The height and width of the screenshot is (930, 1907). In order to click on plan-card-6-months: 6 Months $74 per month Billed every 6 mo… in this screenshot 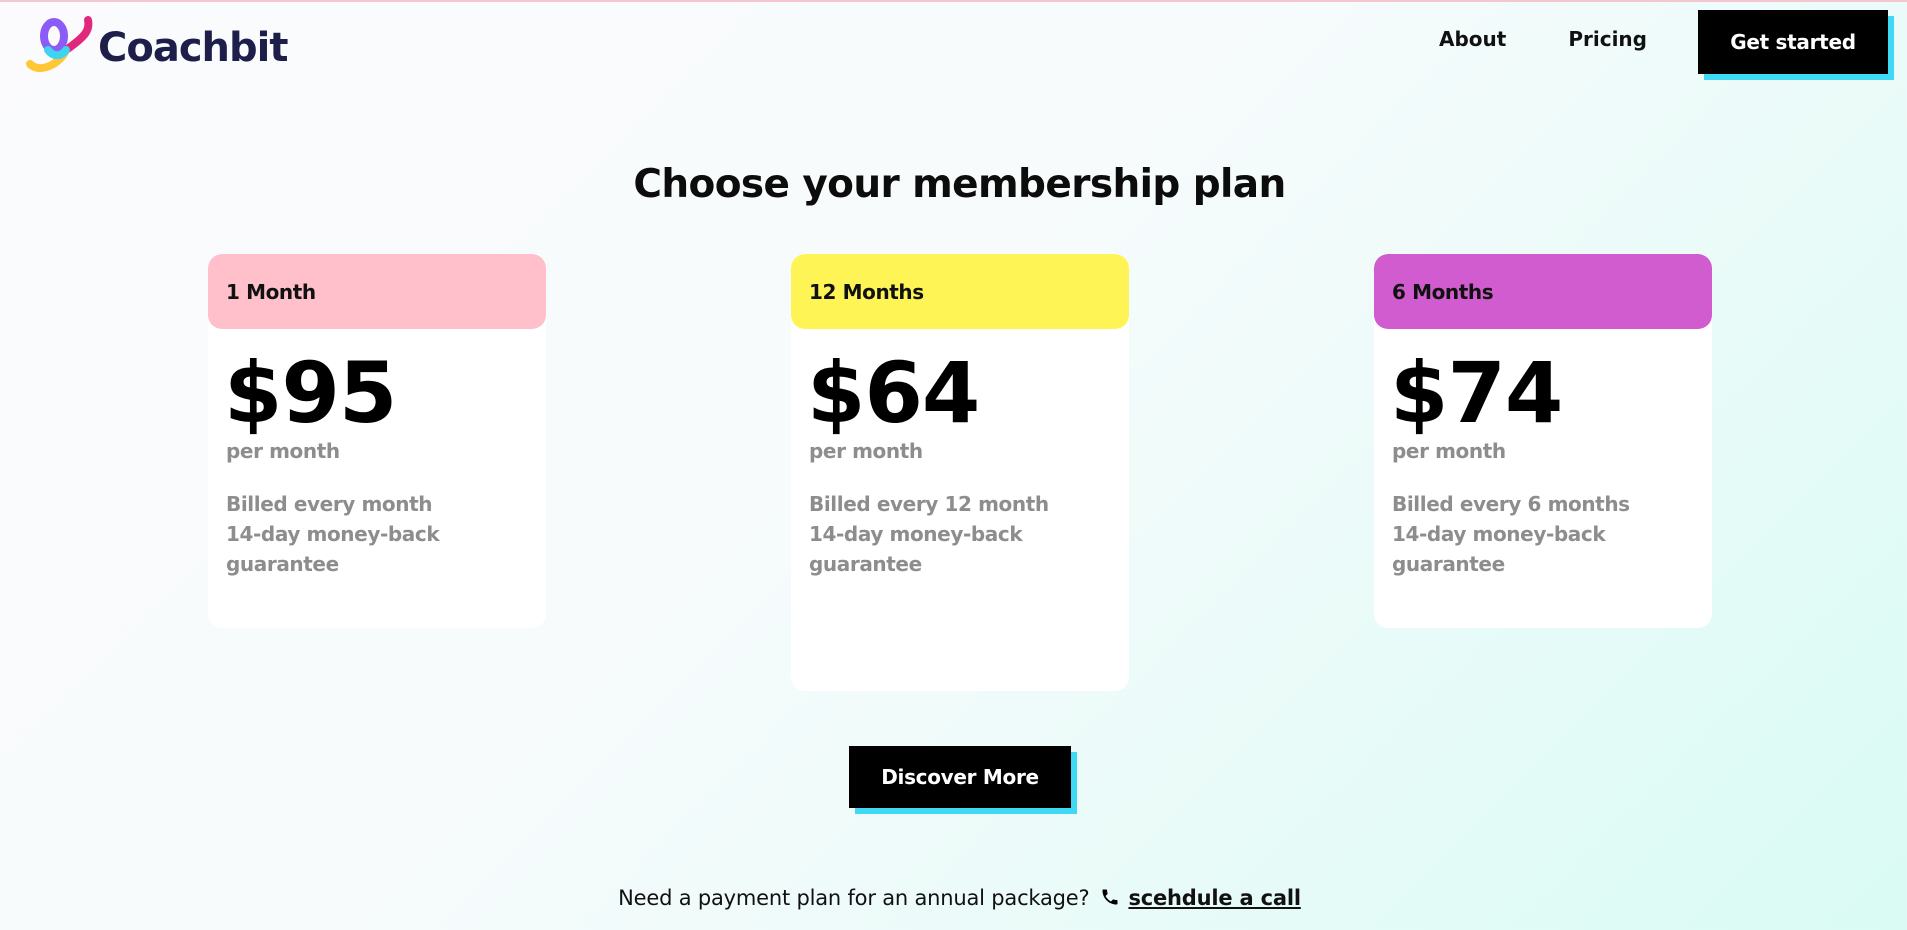, I will do `click(1543, 441)`.